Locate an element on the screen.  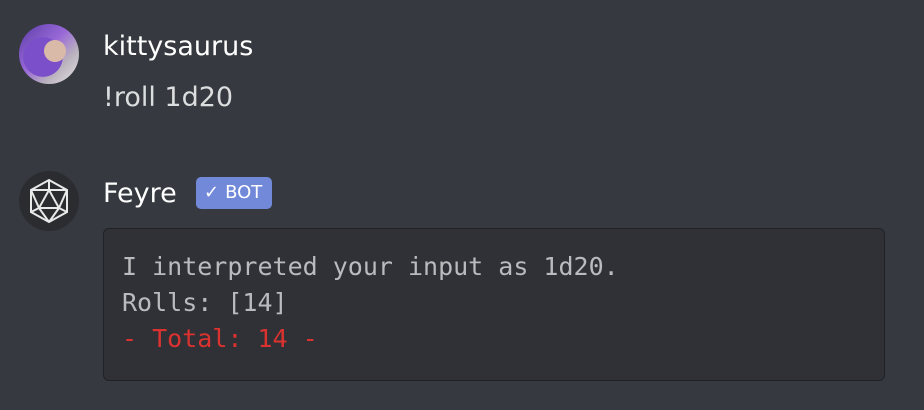
bot-badge-label: BOT is located at coordinates (244, 192).